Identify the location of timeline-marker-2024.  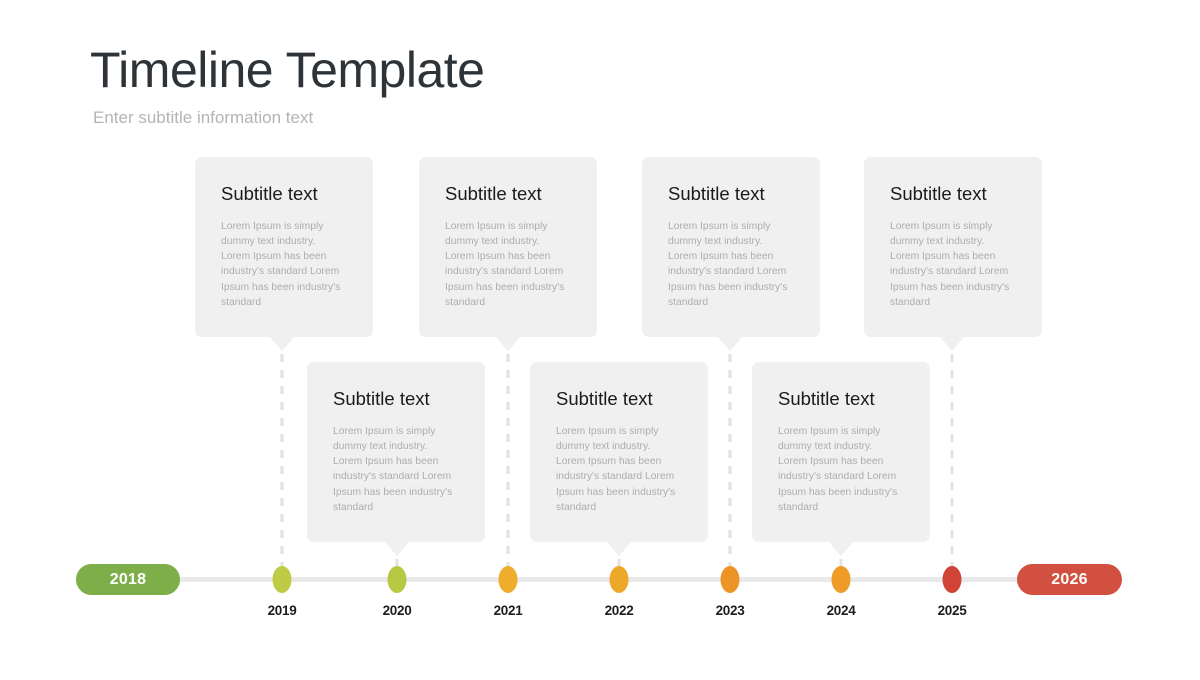
(841, 579).